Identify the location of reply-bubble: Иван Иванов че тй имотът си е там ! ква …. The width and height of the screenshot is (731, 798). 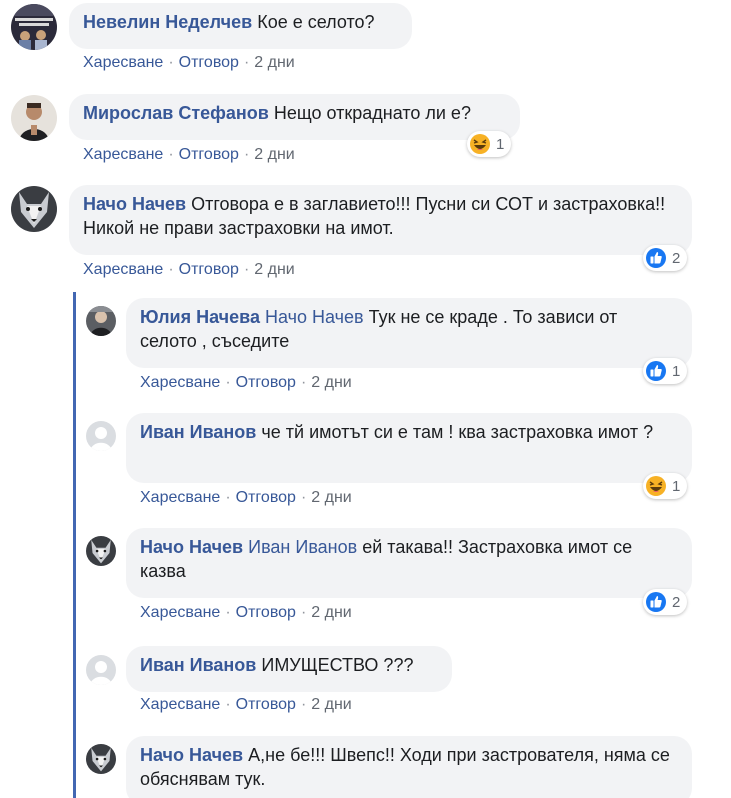
(409, 448).